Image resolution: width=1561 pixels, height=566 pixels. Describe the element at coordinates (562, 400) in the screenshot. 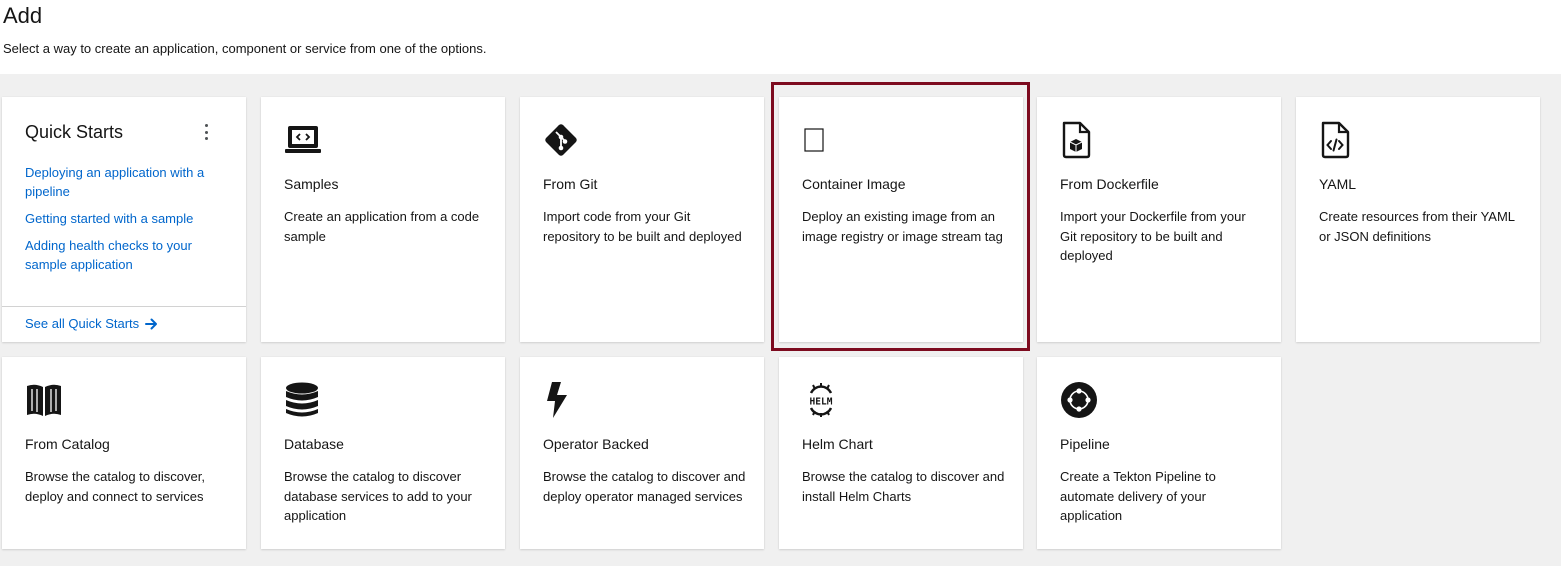

I see `bolt-icon` at that location.